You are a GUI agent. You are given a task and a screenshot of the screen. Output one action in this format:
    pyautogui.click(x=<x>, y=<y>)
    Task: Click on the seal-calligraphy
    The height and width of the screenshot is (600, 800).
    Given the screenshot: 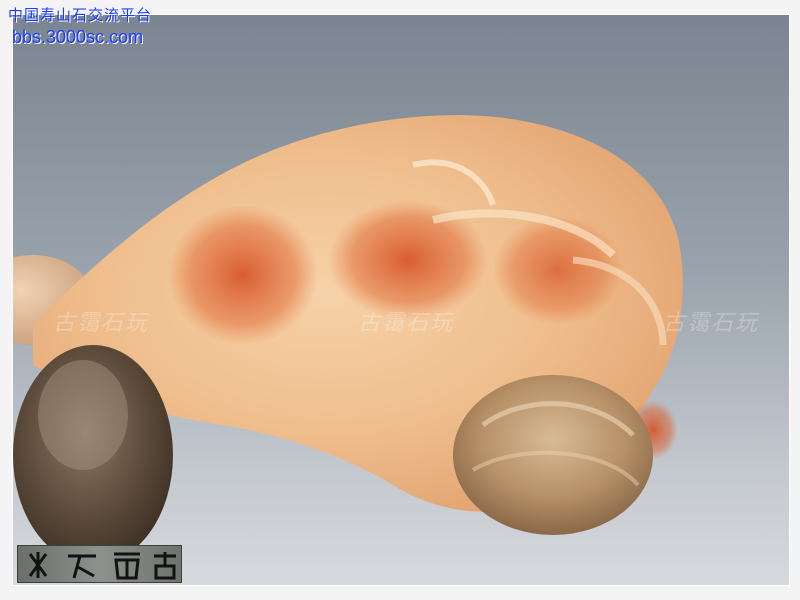 What is the action you would take?
    pyautogui.click(x=102, y=566)
    